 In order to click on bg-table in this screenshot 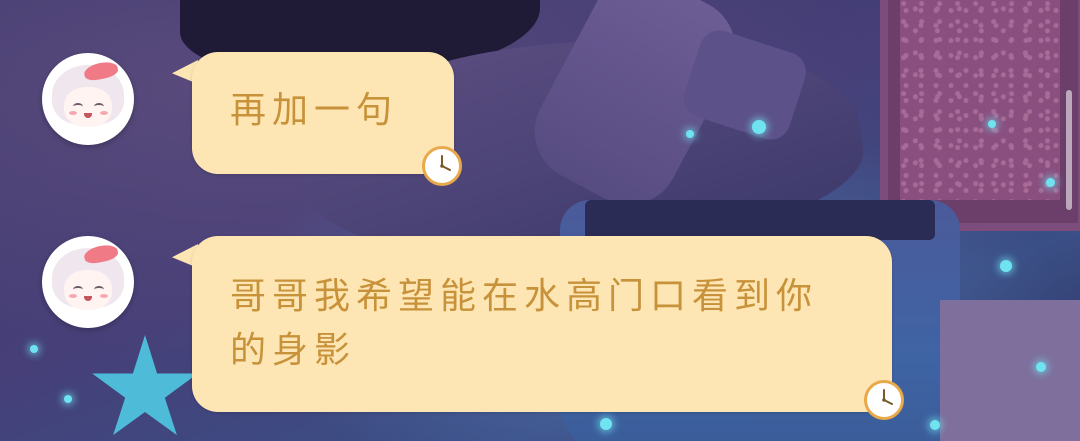, I will do `click(1010, 370)`.